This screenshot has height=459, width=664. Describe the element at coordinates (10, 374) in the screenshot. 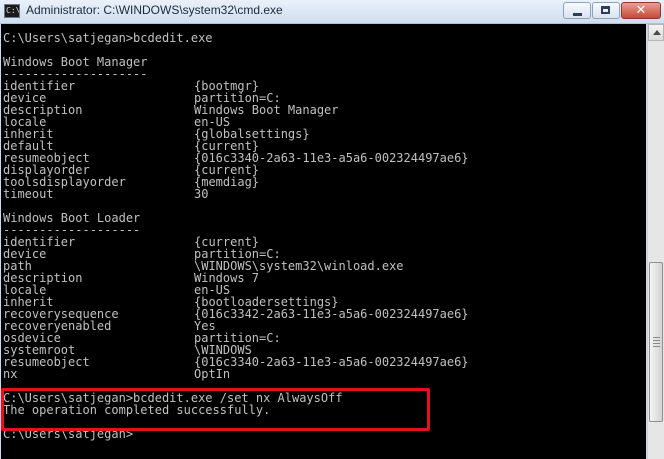

I see `entry-key: nx` at that location.